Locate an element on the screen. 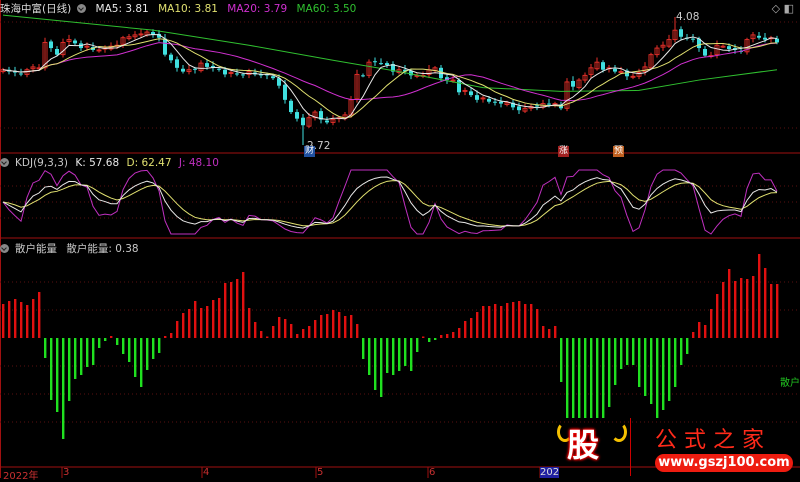  panel-toggle-icon: ◧ is located at coordinates (789, 8).